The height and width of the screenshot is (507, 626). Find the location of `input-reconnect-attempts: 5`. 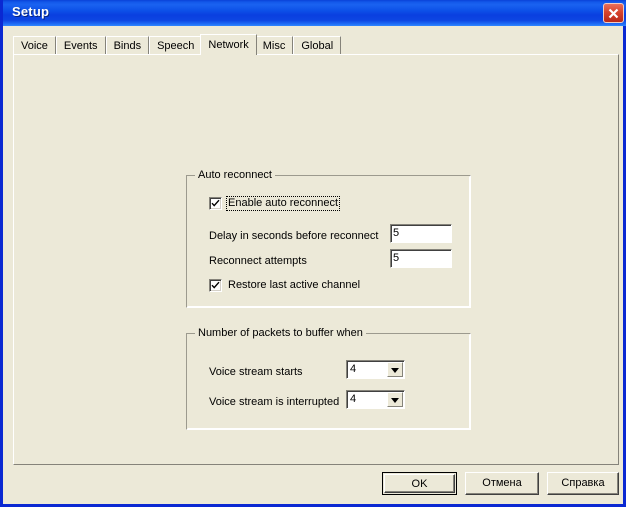

input-reconnect-attempts: 5 is located at coordinates (421, 258).